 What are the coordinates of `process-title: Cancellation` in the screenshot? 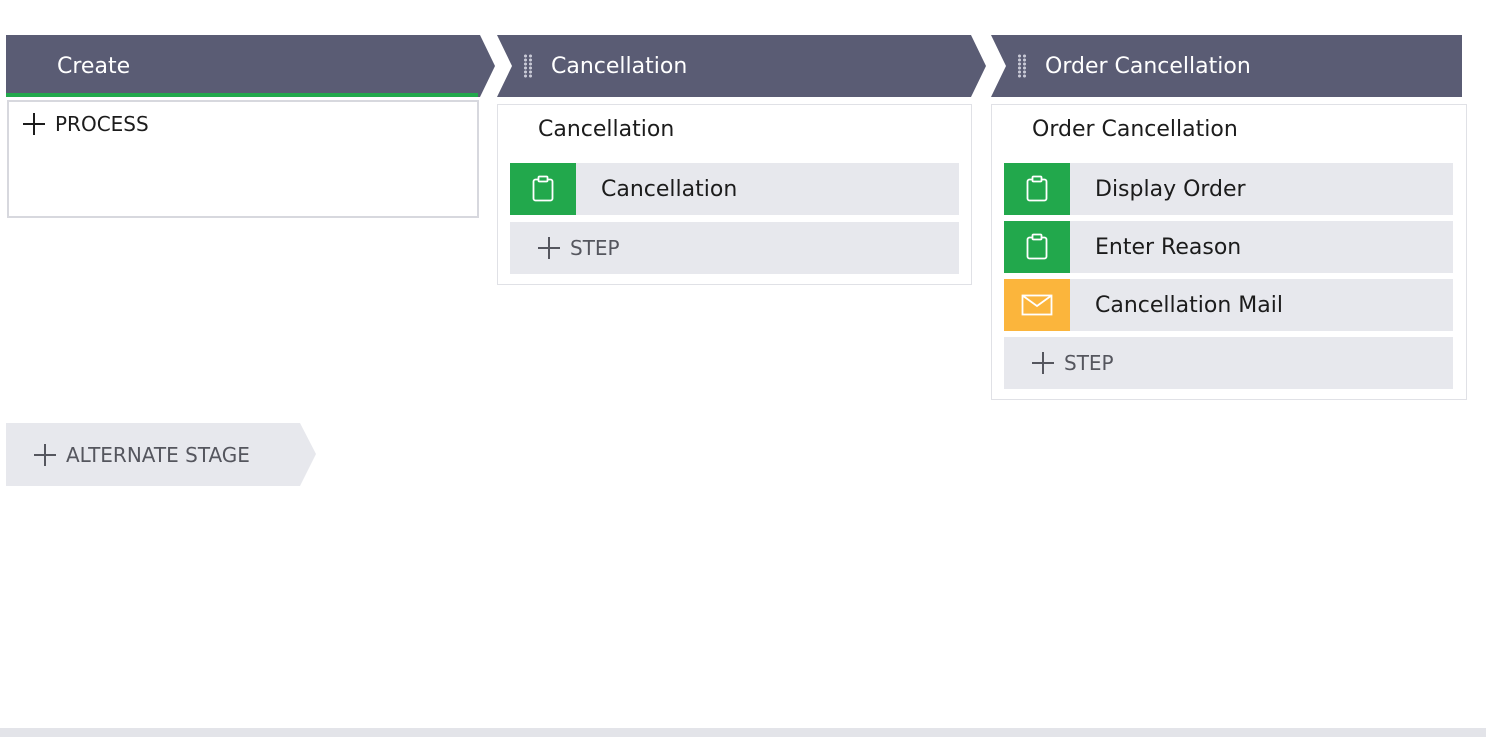 It's located at (606, 129).